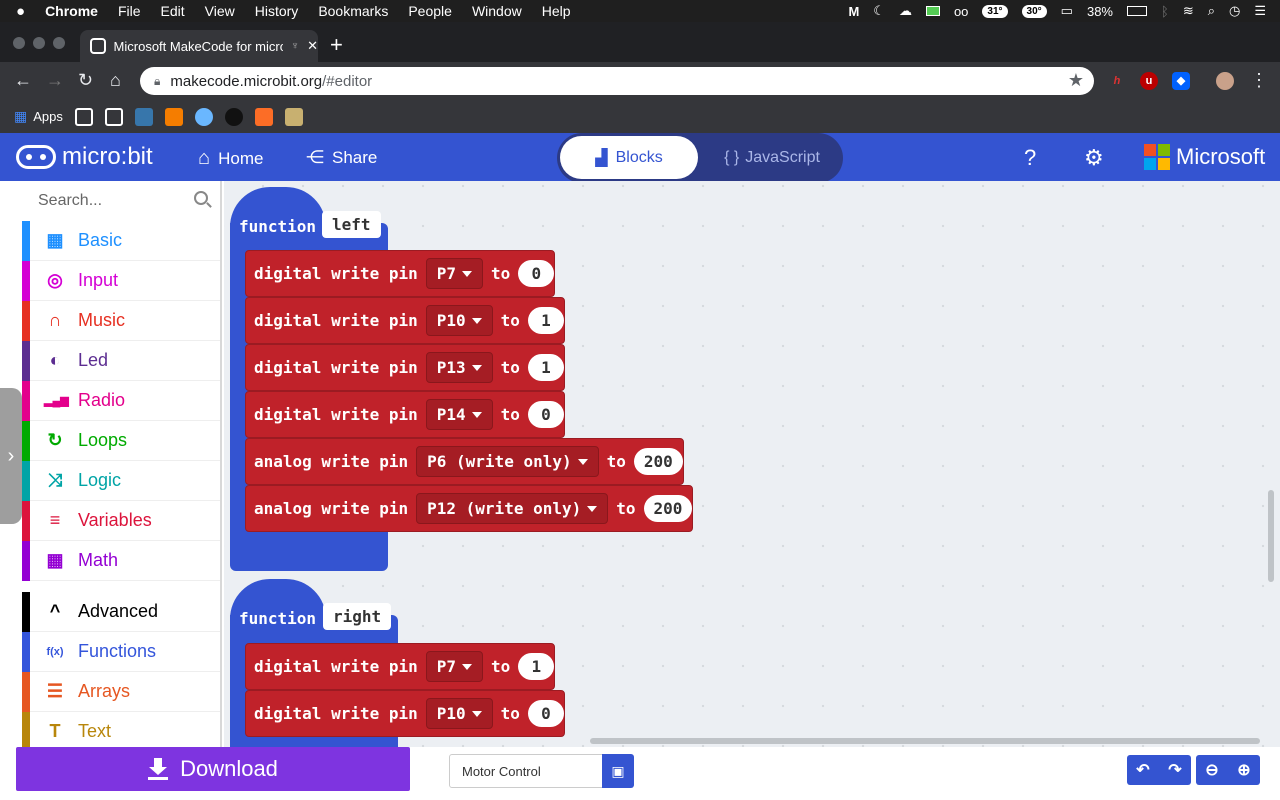 Image resolution: width=1280 pixels, height=800 pixels. What do you see at coordinates (55, 80) in the screenshot?
I see `forward-icon: →` at bounding box center [55, 80].